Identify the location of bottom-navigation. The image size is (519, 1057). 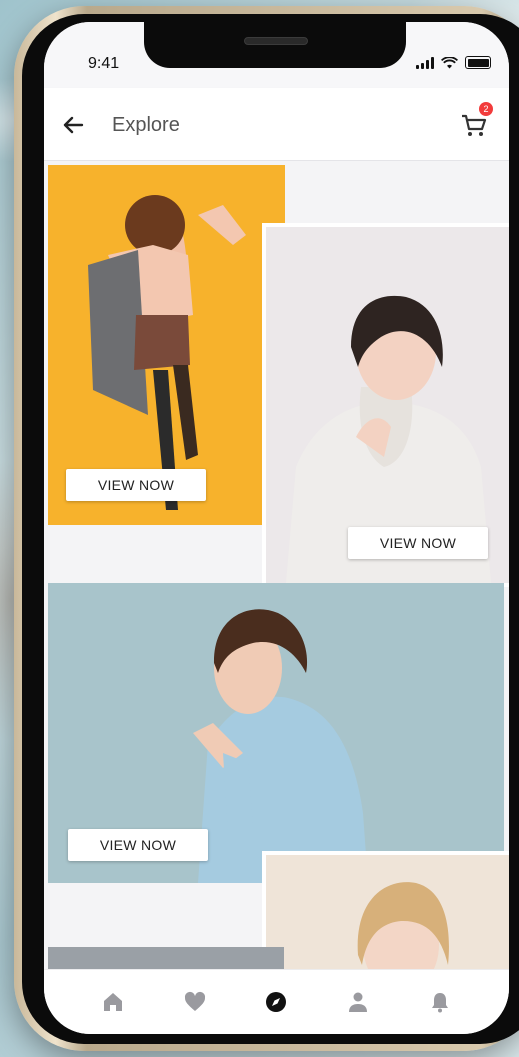
(276, 1001).